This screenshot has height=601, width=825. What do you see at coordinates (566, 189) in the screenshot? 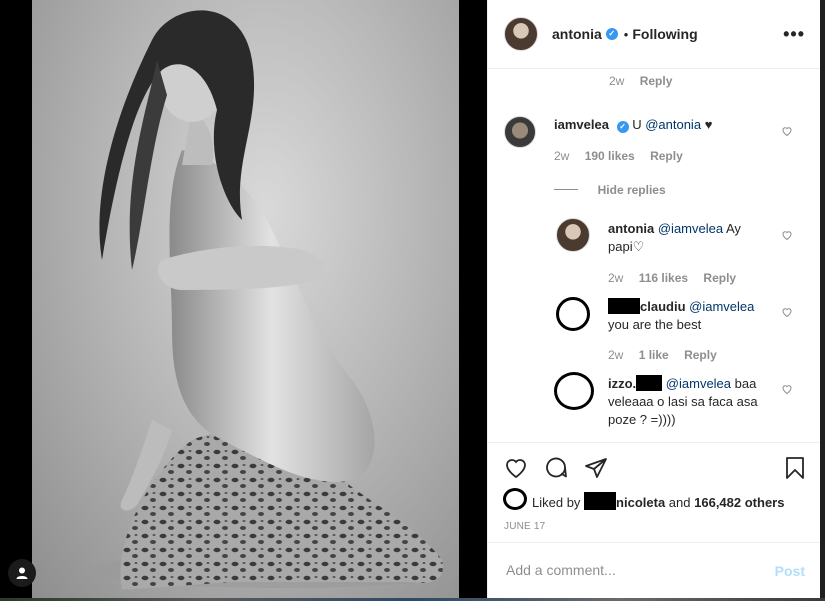
I see `hide-replies-line` at bounding box center [566, 189].